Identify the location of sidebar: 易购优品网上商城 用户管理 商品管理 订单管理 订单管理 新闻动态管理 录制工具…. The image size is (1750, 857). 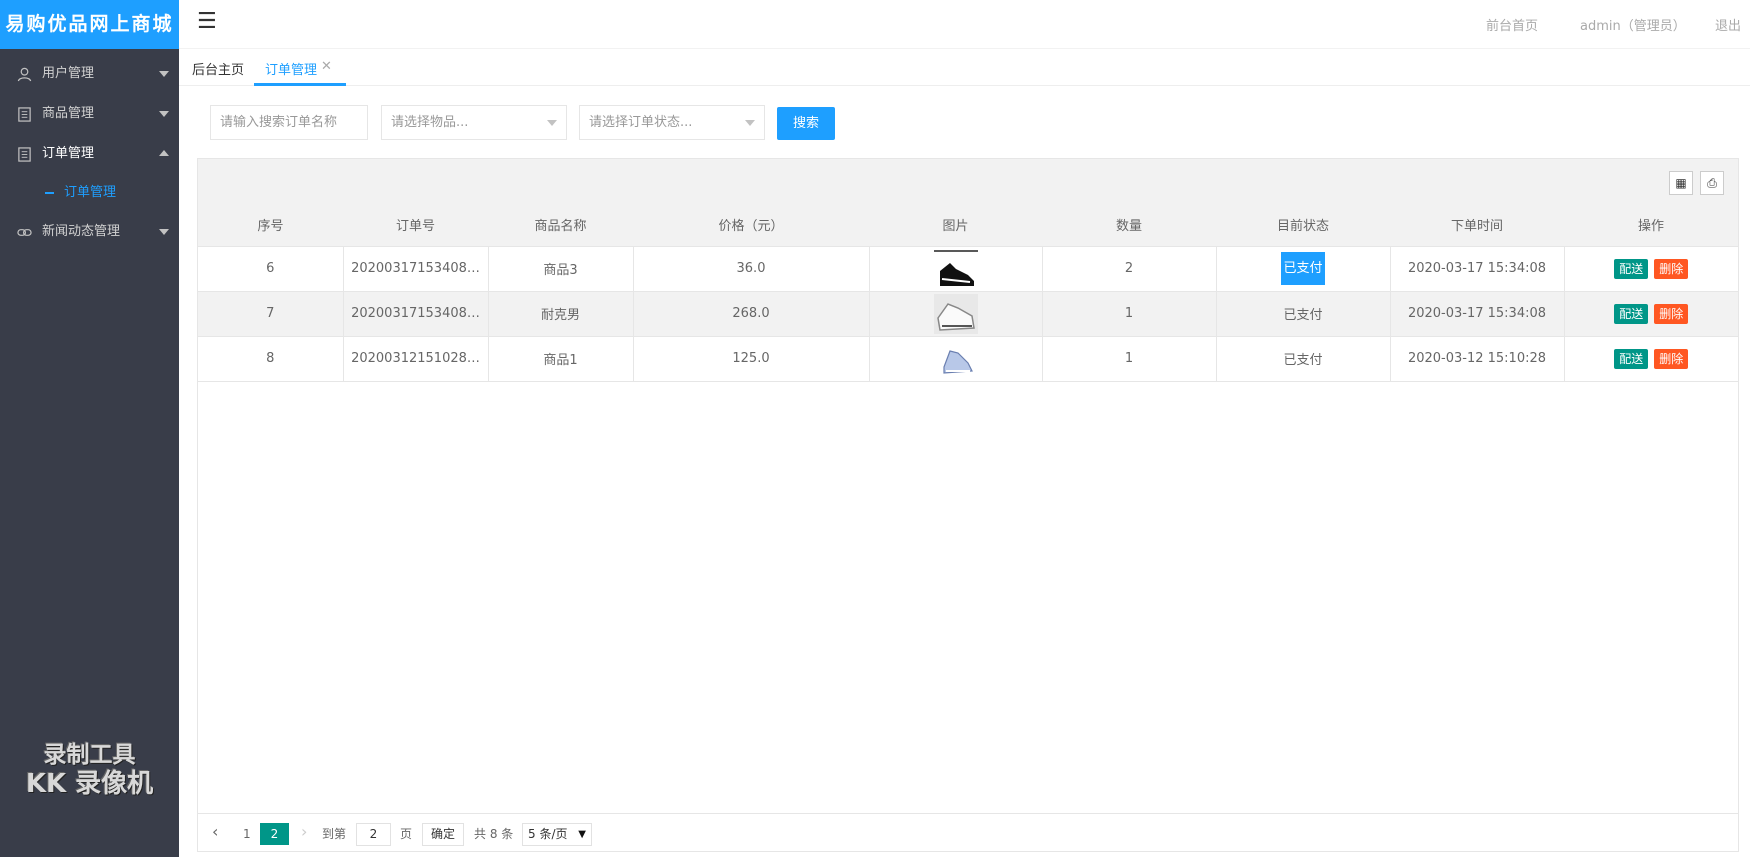
(89, 428).